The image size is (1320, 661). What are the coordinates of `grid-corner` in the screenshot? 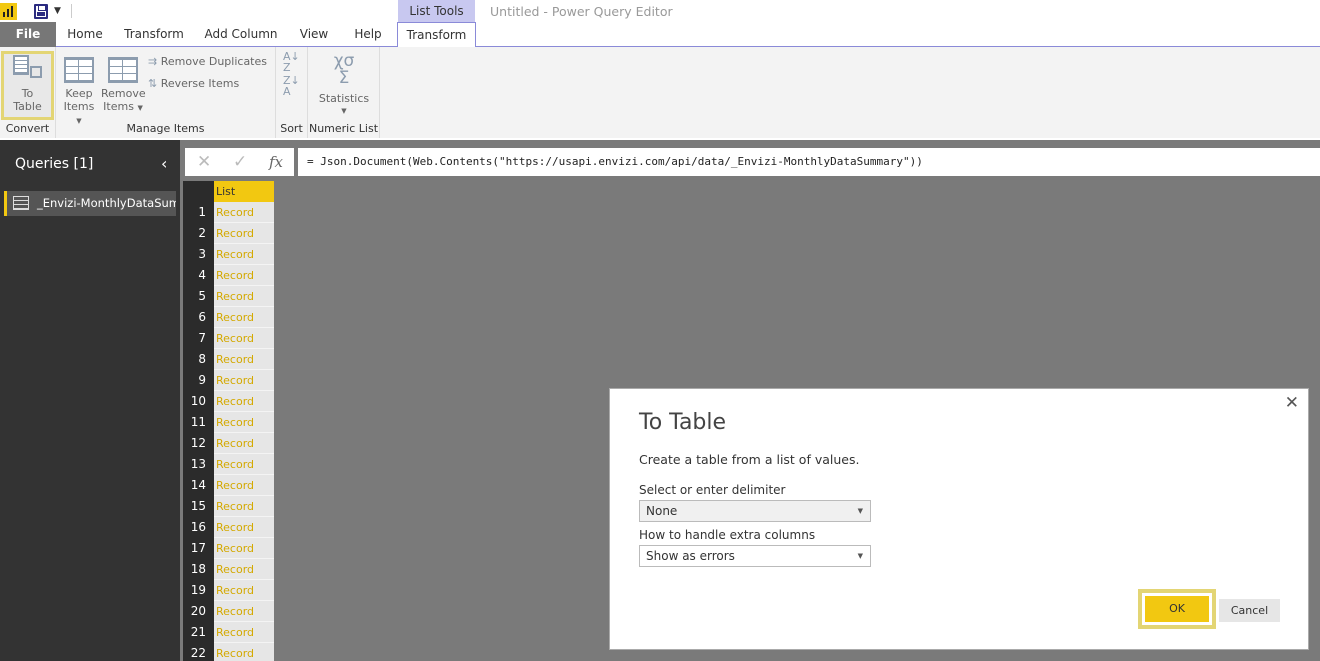 It's located at (198, 191).